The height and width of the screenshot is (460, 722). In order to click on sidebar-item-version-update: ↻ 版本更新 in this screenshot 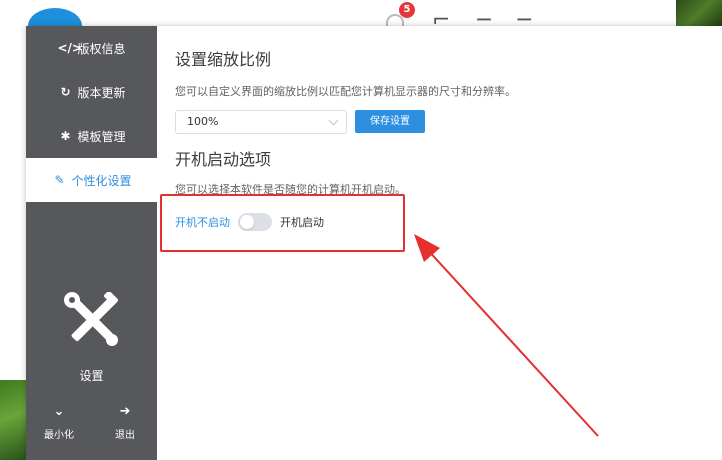, I will do `click(91, 92)`.